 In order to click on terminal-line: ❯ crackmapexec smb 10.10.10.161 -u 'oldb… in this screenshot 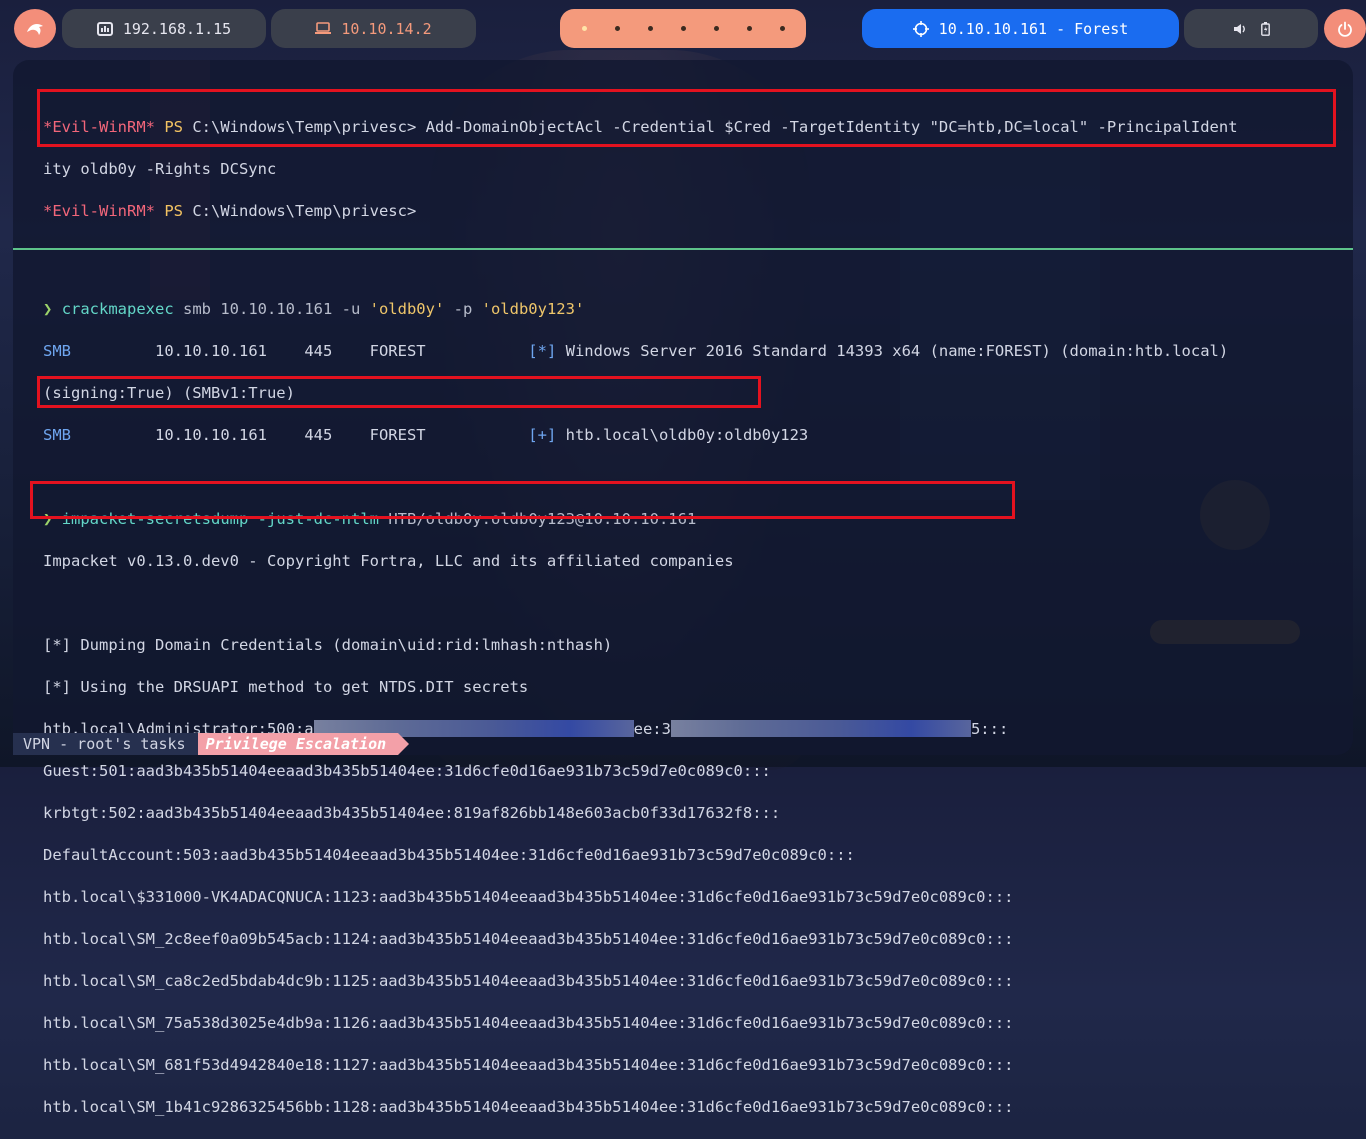, I will do `click(698, 309)`.